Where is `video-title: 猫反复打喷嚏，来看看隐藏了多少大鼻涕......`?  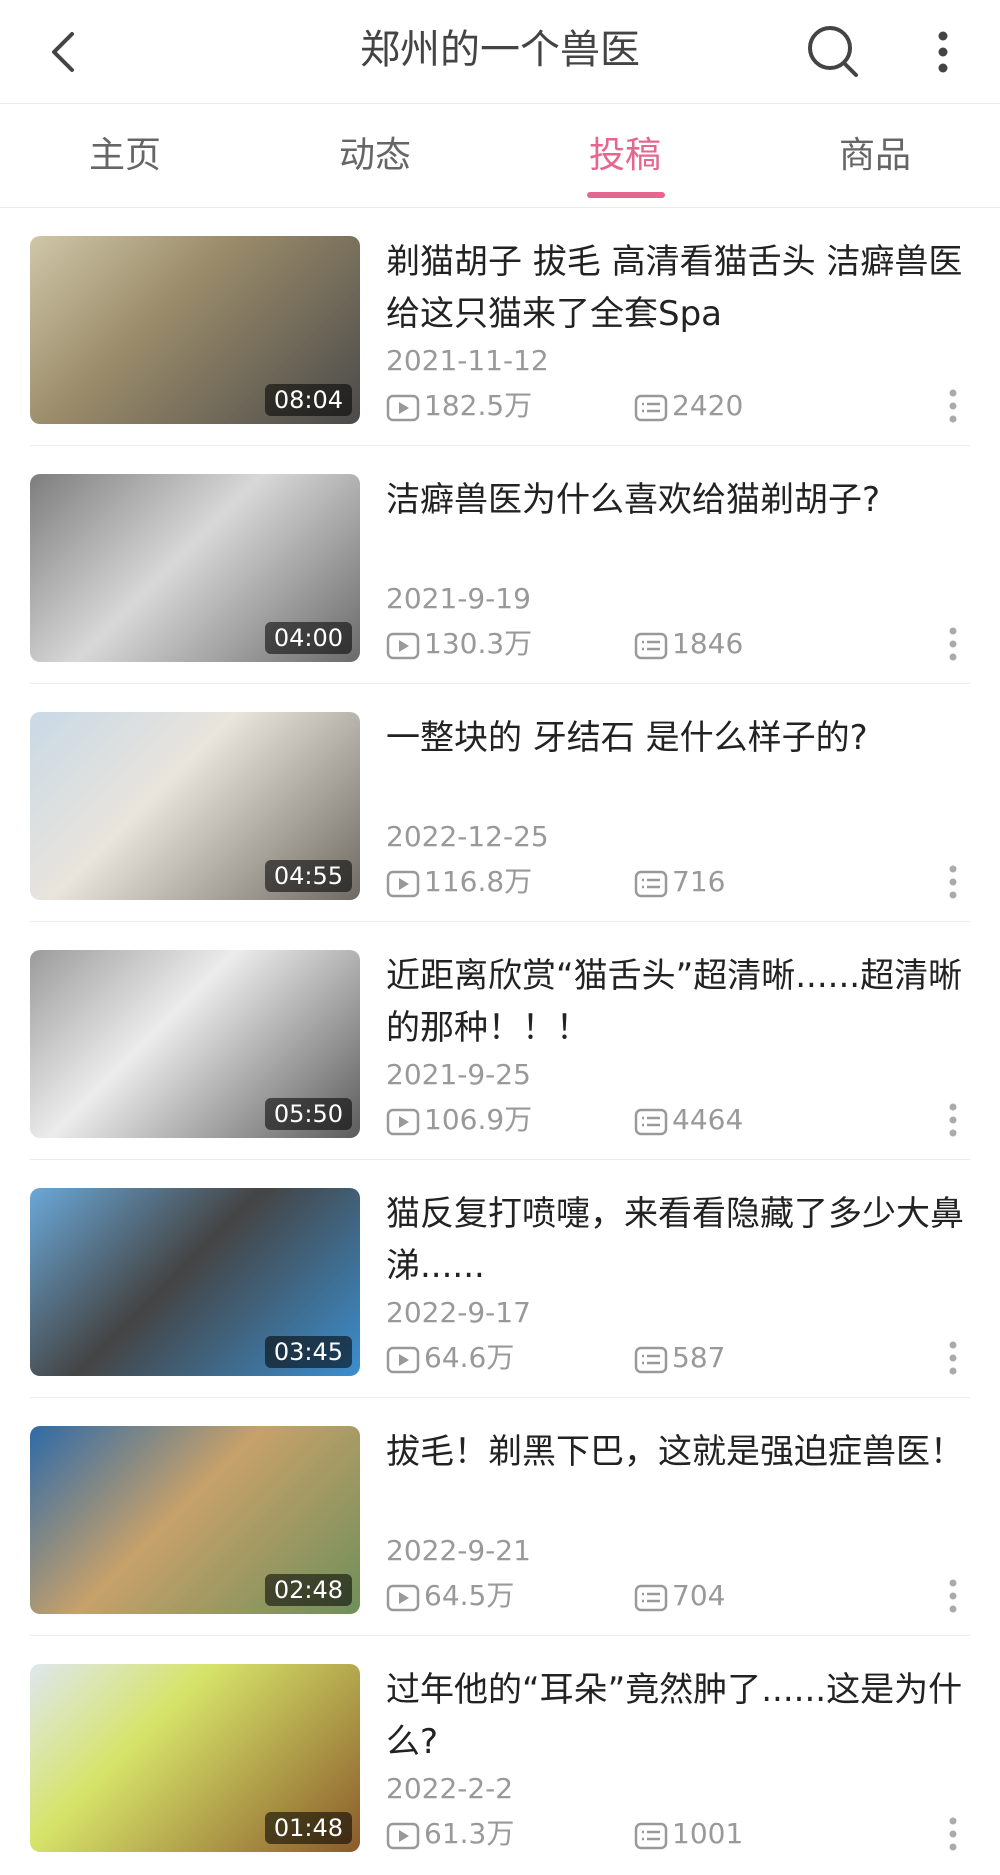
video-title: 猫反复打喷嚏，来看看隐藏了多少大鼻涕...... is located at coordinates (686, 1240).